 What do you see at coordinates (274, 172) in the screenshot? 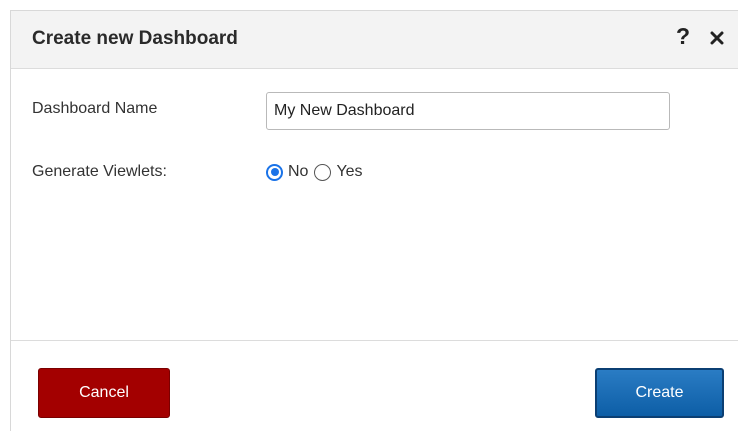
I see `viewlets-no-radio` at bounding box center [274, 172].